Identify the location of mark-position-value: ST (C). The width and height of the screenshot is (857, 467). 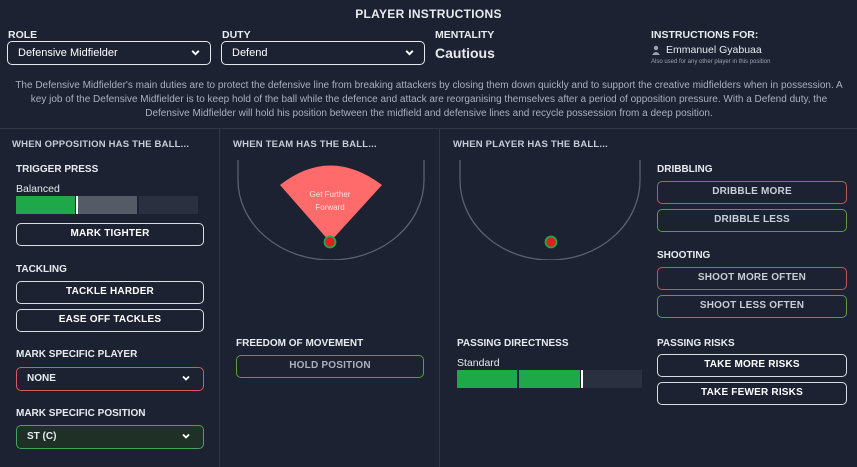
(42, 436).